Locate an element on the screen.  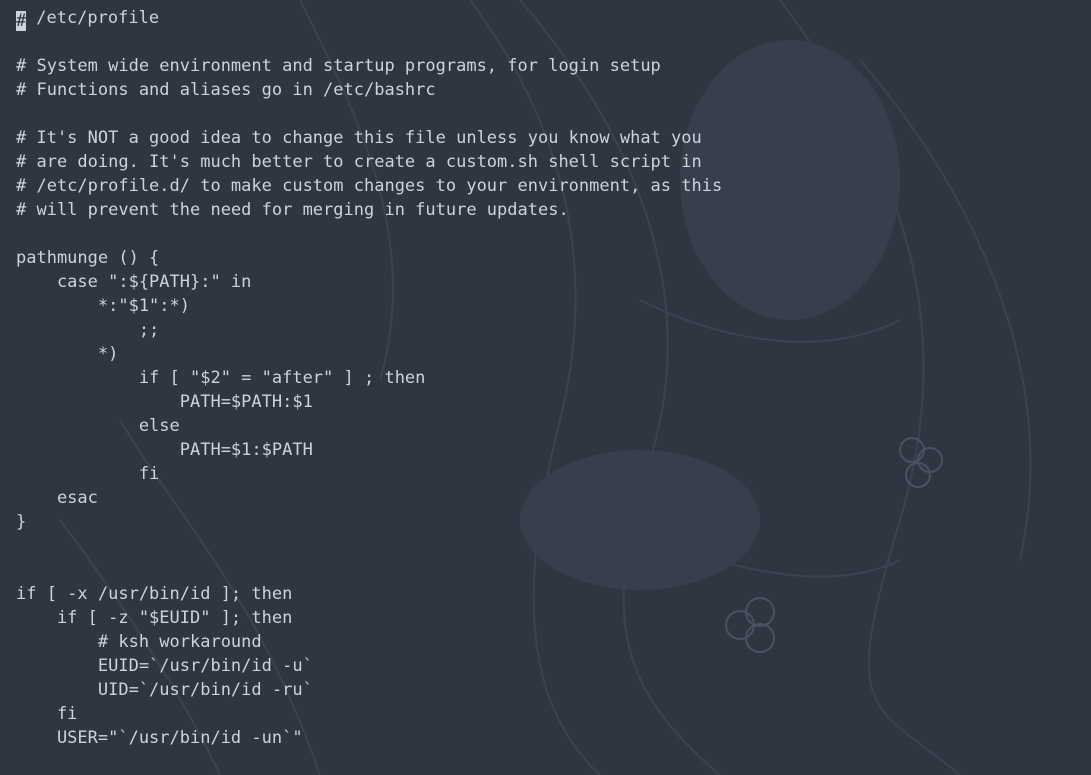
code-line-text: PATH=$1:$PATH is located at coordinates (164, 450).